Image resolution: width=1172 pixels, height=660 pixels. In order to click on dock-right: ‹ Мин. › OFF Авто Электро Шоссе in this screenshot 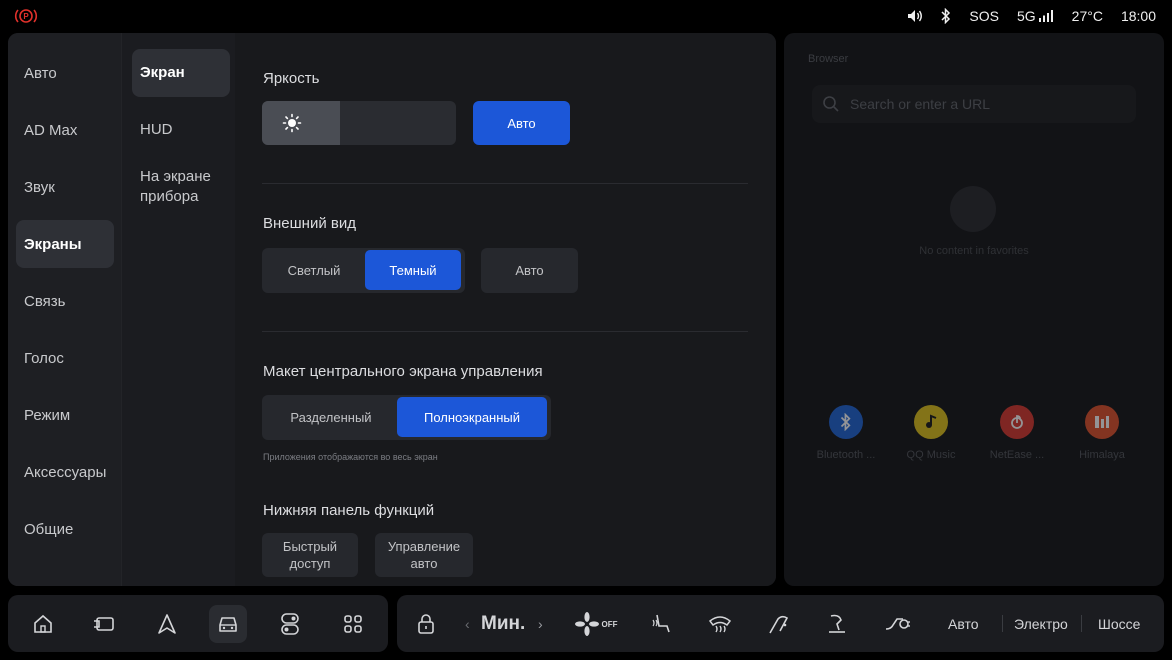, I will do `click(780, 623)`.